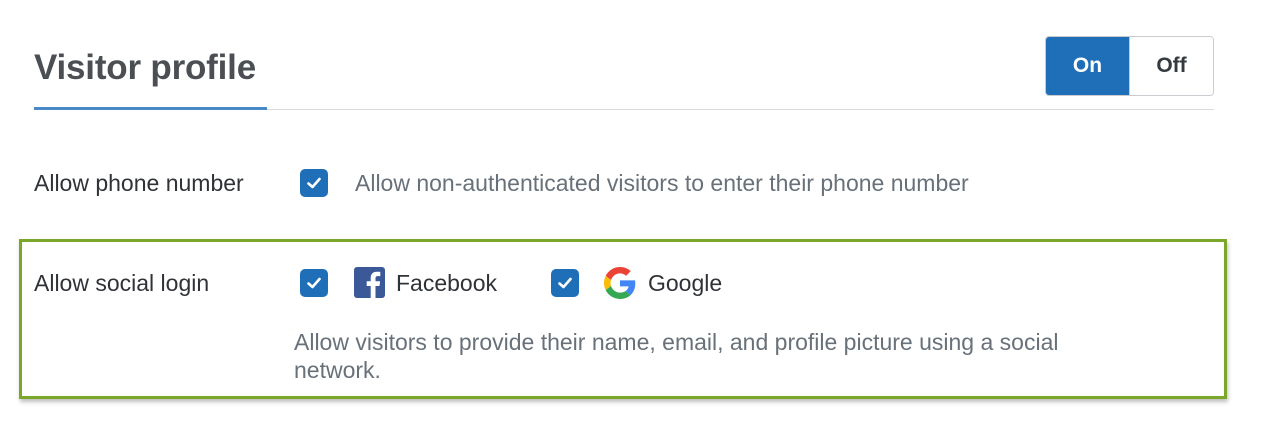 The image size is (1264, 438). What do you see at coordinates (369, 282) in the screenshot?
I see `facebook-icon` at bounding box center [369, 282].